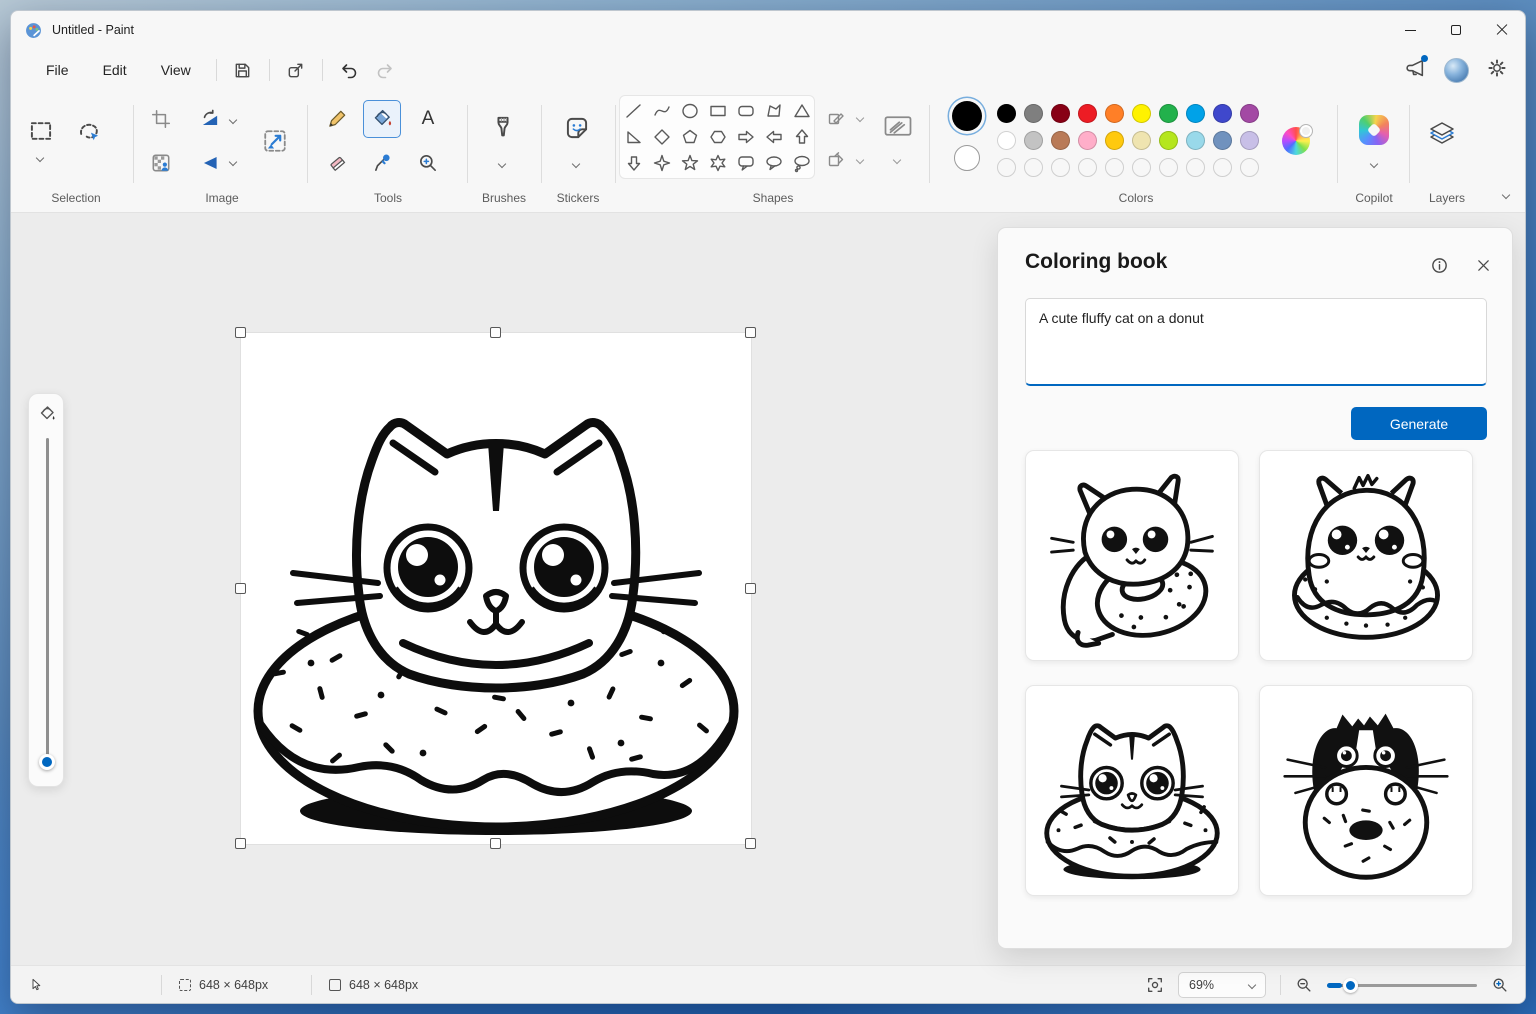 The width and height of the screenshot is (1536, 1014). I want to click on shape-curve, so click(662, 111).